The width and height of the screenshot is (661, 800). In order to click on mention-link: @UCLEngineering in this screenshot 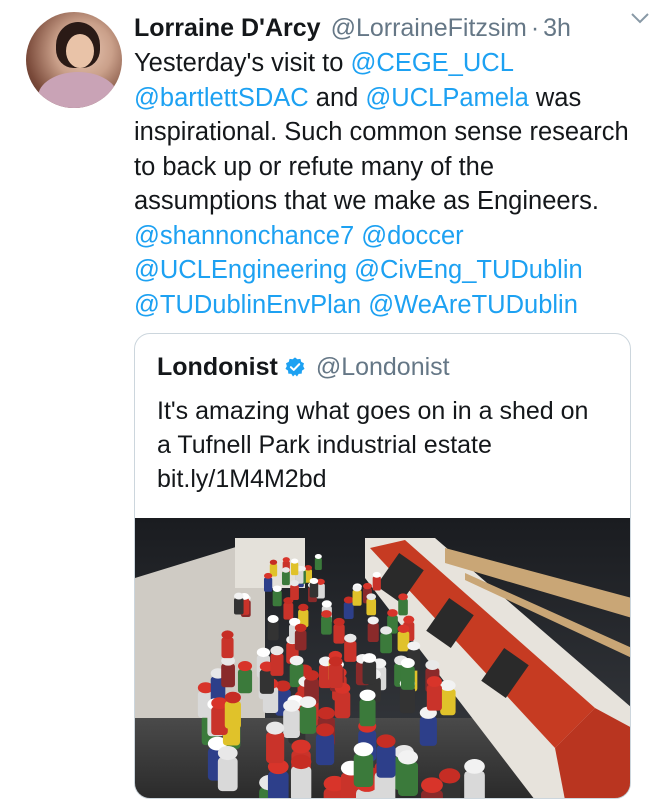, I will do `click(240, 270)`.